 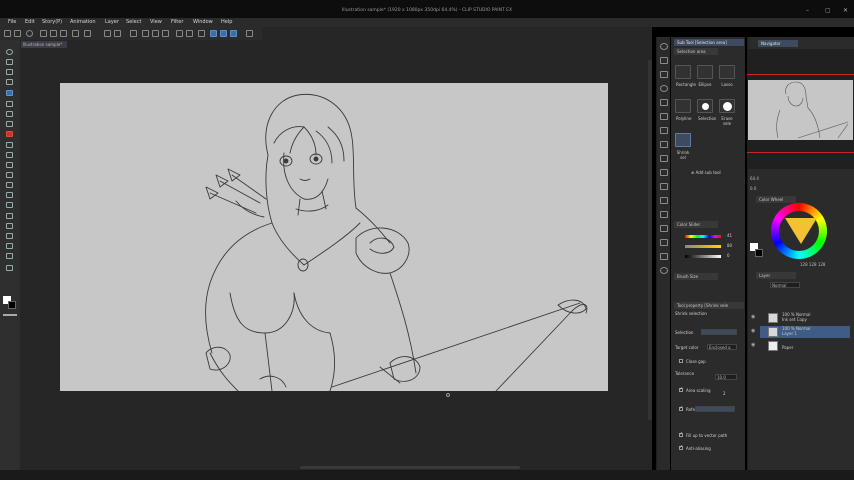 What do you see at coordinates (9, 134) in the screenshot?
I see `pencil-tool-icon` at bounding box center [9, 134].